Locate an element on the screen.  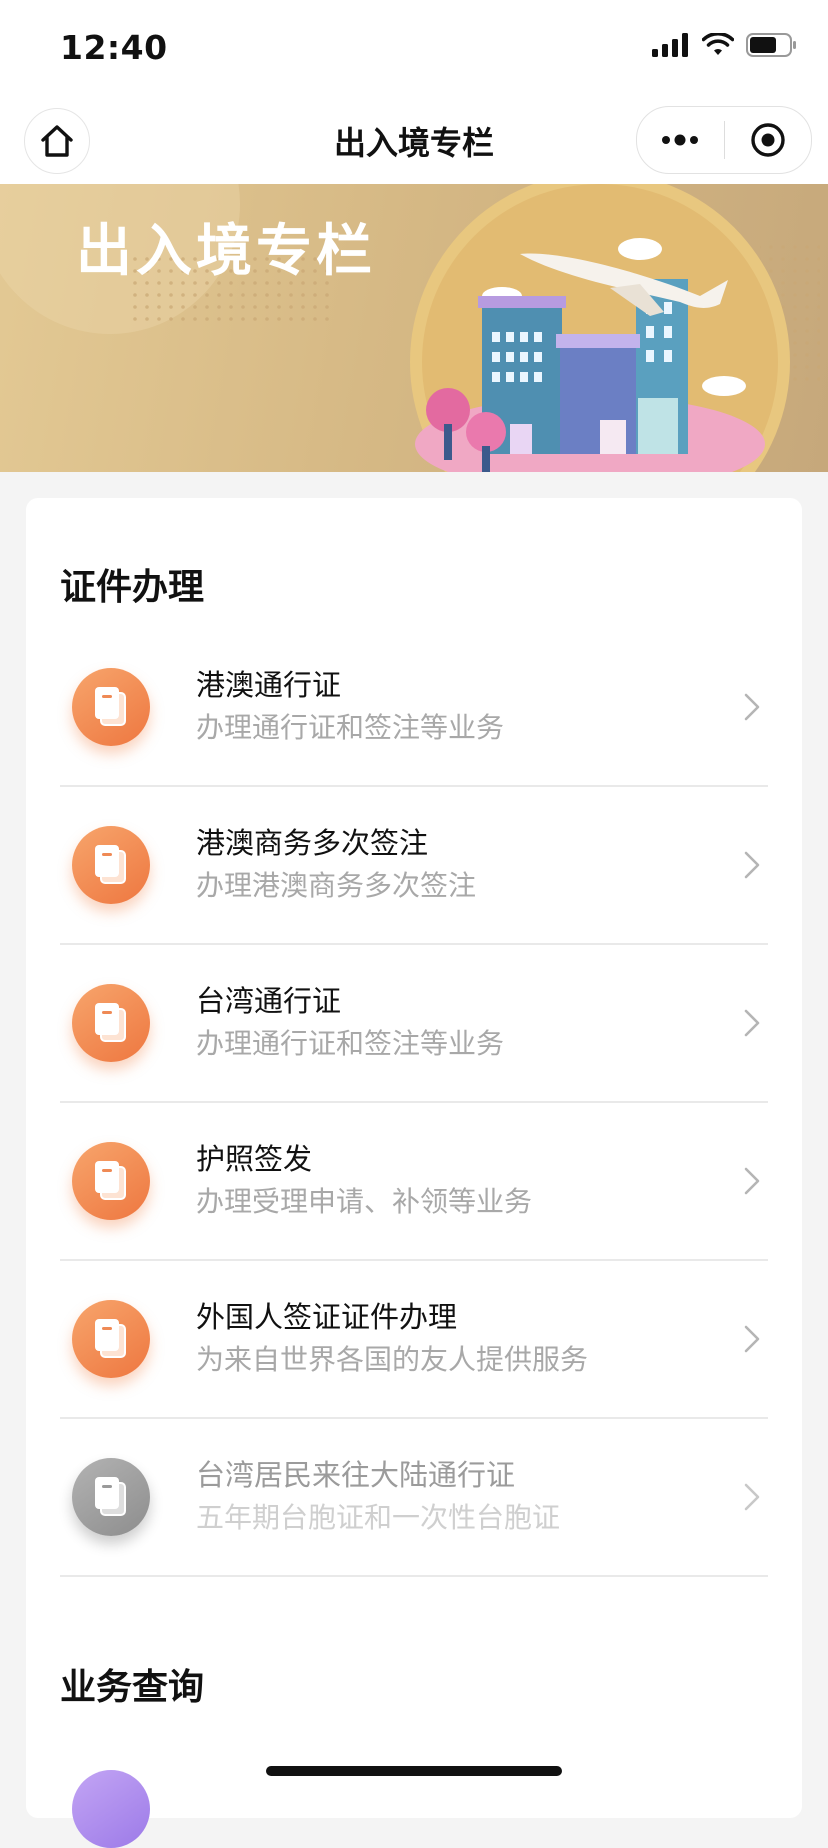
target-icon is located at coordinates (768, 140).